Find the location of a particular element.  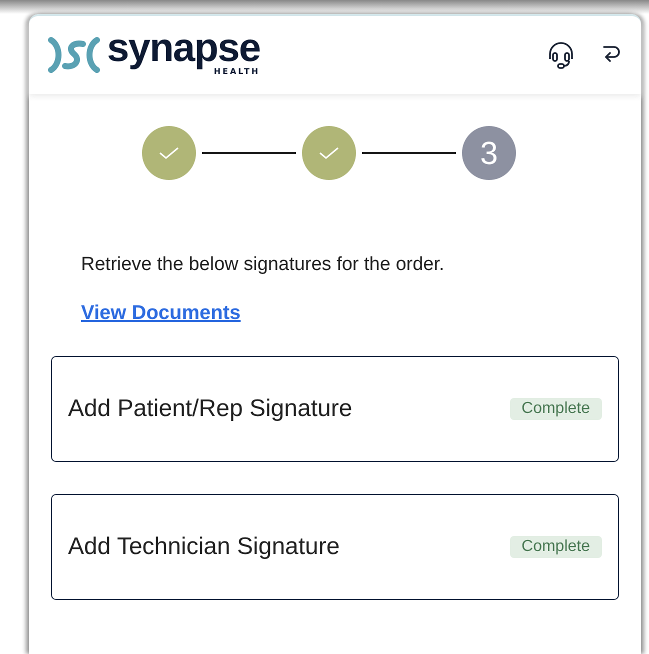

signature-card: Add Technician Signature Complete is located at coordinates (335, 547).